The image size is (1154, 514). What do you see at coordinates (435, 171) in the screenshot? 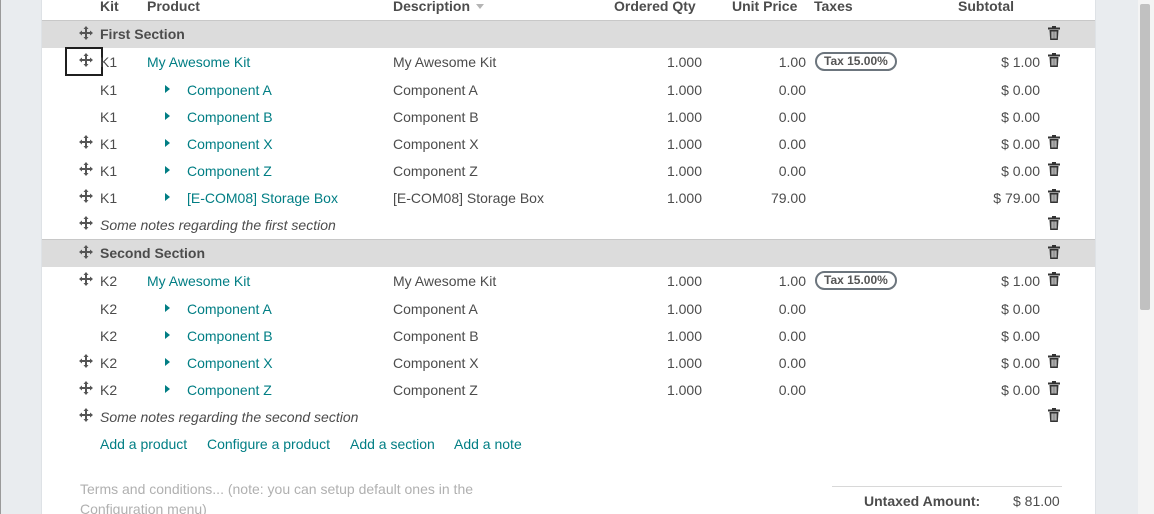
I see `description-cell: Component Z` at bounding box center [435, 171].